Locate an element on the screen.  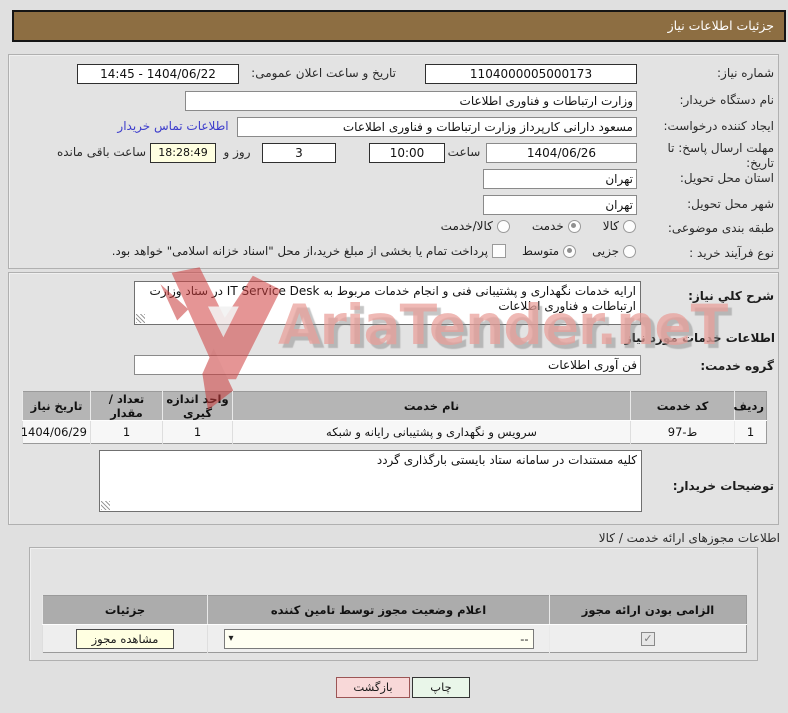
radio-goods-service: کالا/خدمت is located at coordinates (475, 226).